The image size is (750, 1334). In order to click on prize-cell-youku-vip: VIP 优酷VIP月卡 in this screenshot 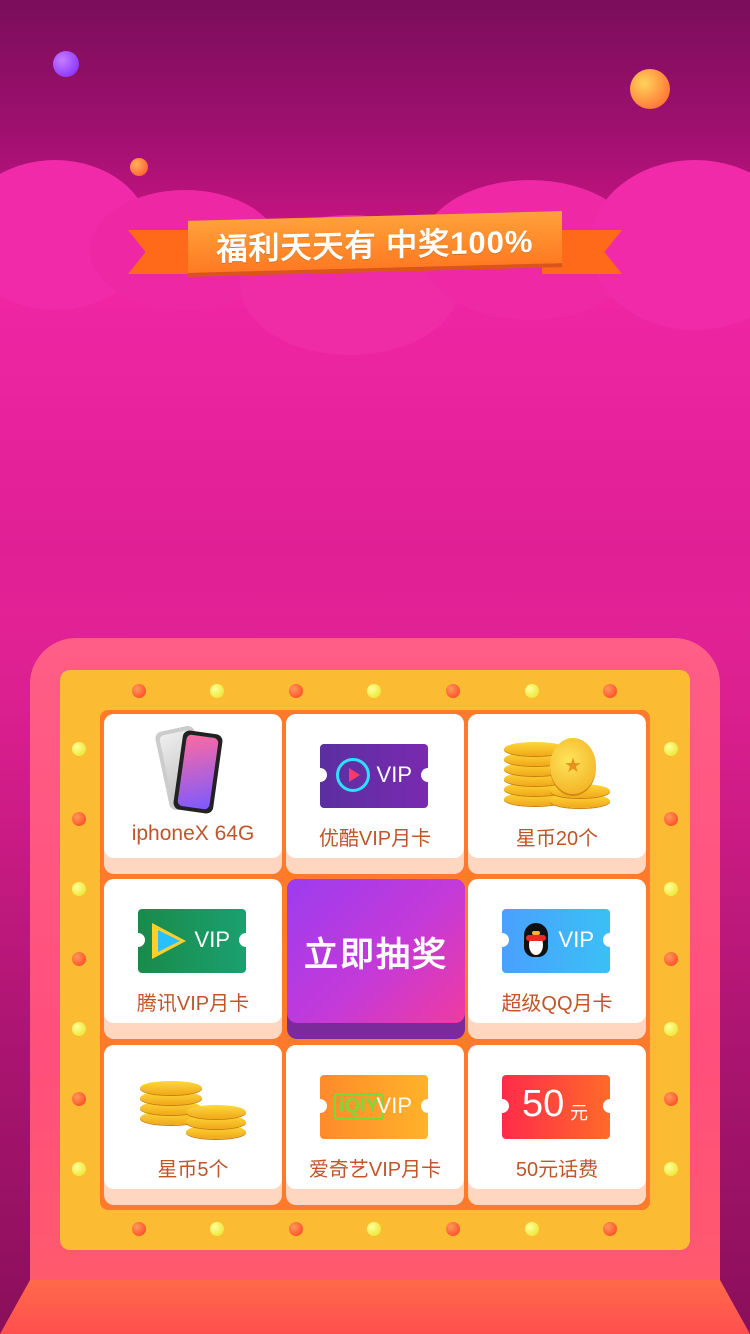, I will do `click(375, 794)`.